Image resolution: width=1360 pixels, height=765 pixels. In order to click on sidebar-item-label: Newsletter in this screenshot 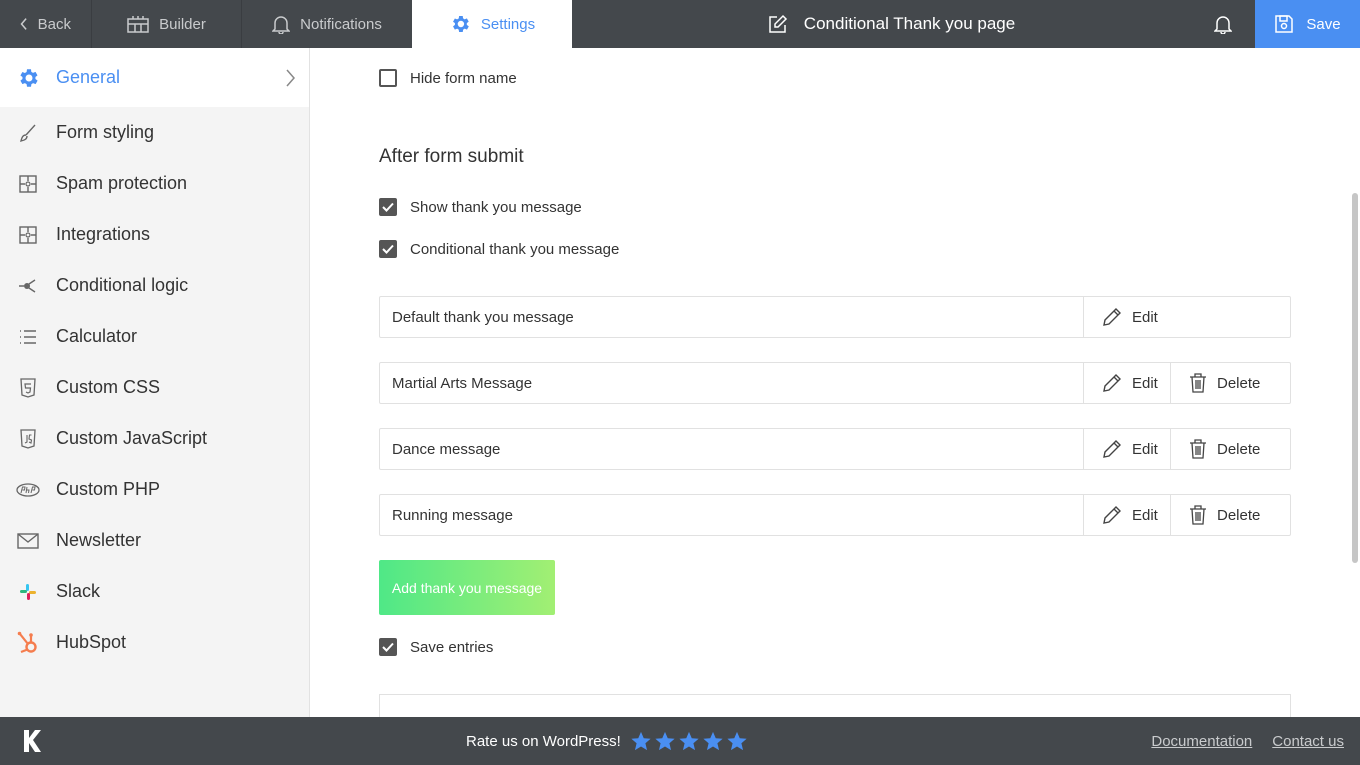, I will do `click(99, 540)`.